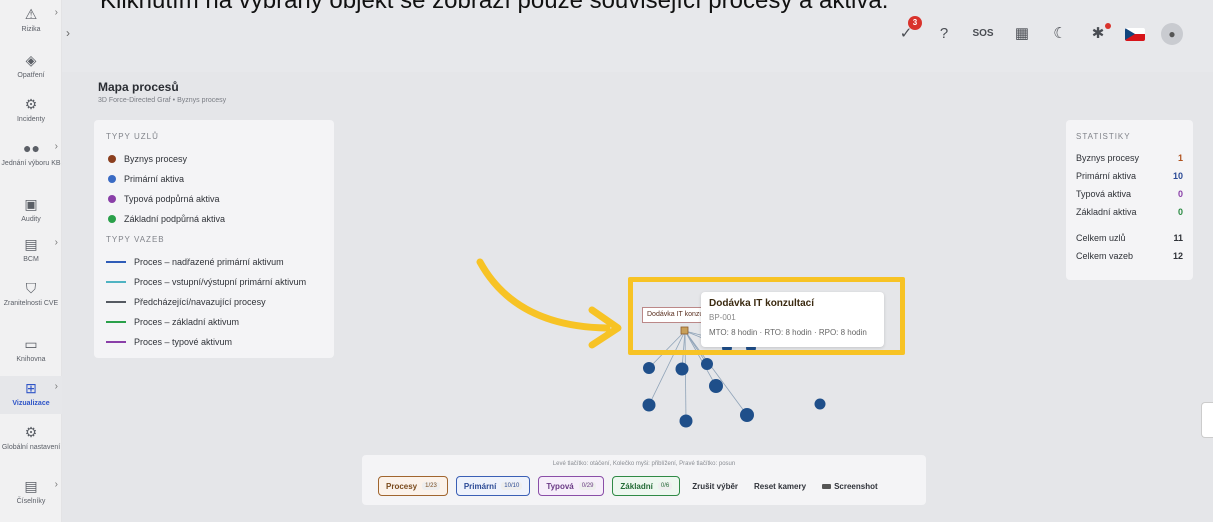 This screenshot has height=522, width=1213. Describe the element at coordinates (135, 239) in the screenshot. I see `legend-edge-types-title: TYPY VAZEB` at that location.